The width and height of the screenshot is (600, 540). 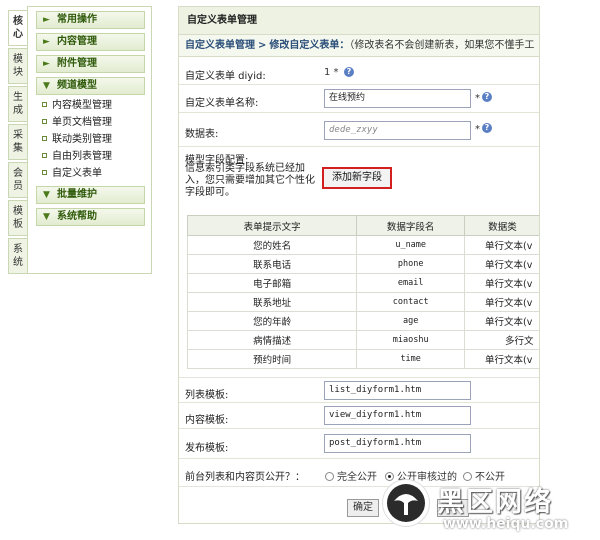 What do you see at coordinates (329, 476) in the screenshot?
I see `radio-icon` at bounding box center [329, 476].